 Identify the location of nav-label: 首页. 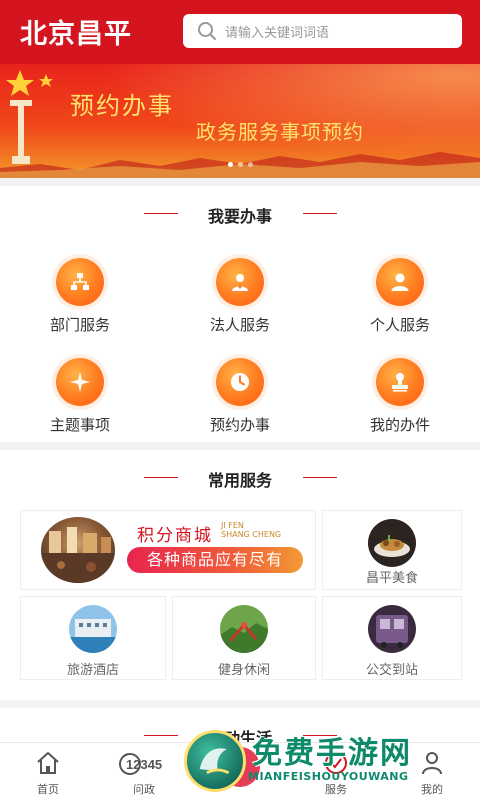
(48, 789).